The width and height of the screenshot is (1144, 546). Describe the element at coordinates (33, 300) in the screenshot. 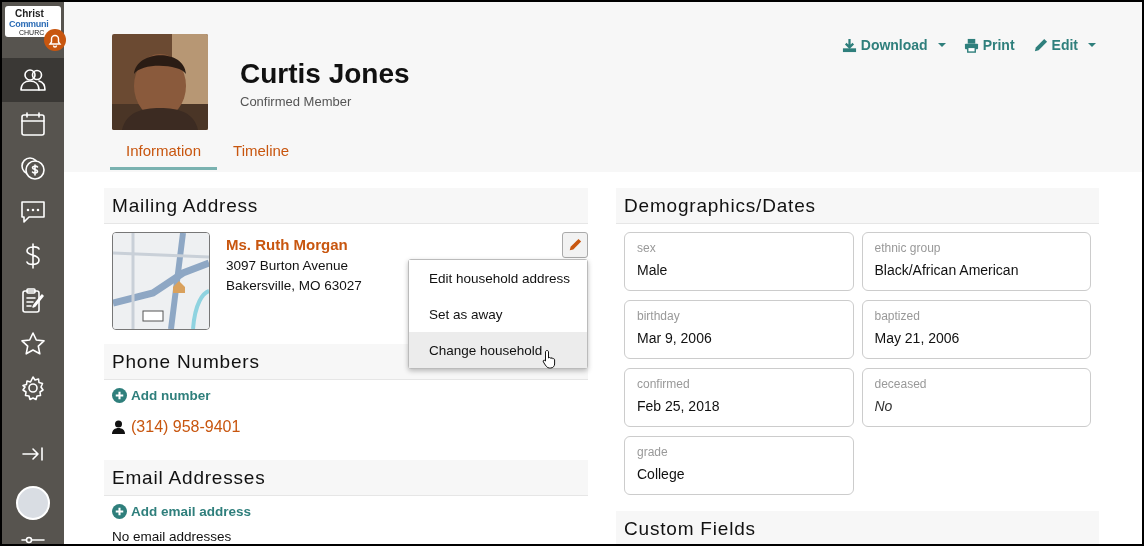

I see `clipboard-icon` at that location.